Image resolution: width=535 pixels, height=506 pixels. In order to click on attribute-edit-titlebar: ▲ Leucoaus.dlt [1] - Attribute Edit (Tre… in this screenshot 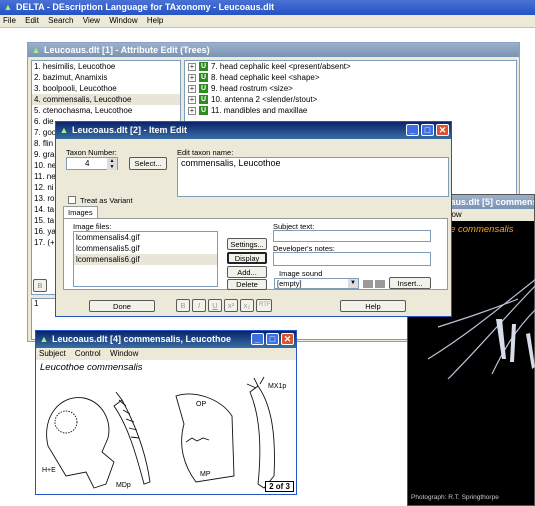, I will do `click(273, 50)`.